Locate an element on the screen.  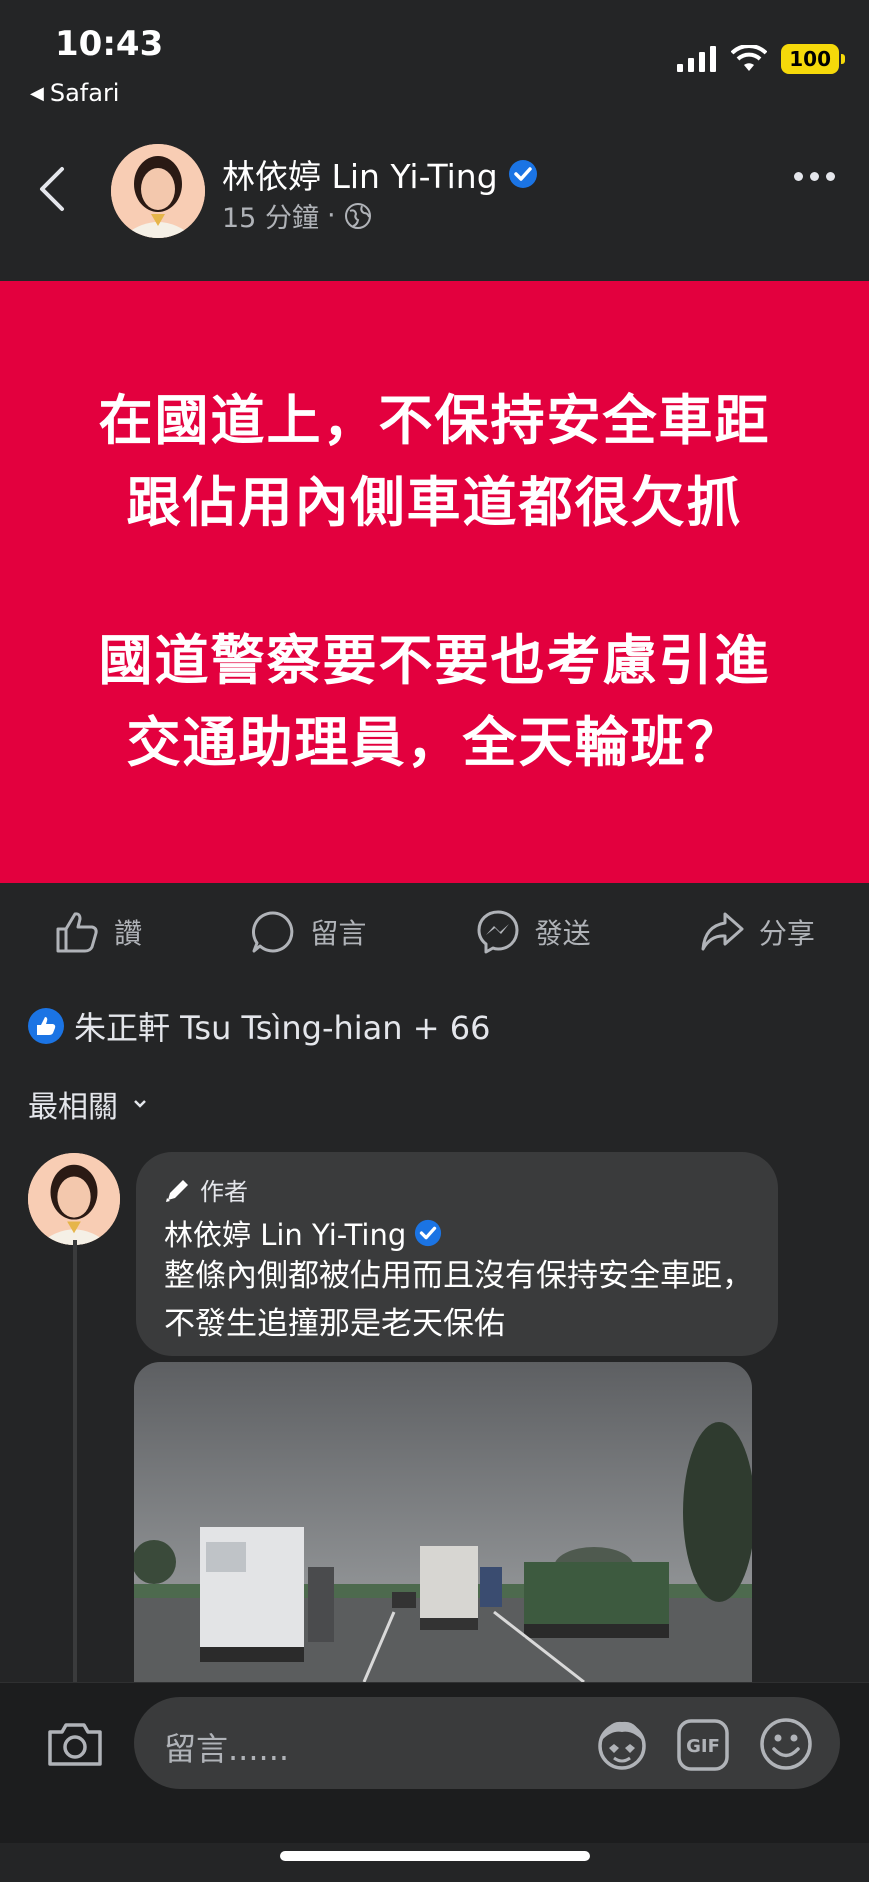
emoji-button is located at coordinates (786, 1746).